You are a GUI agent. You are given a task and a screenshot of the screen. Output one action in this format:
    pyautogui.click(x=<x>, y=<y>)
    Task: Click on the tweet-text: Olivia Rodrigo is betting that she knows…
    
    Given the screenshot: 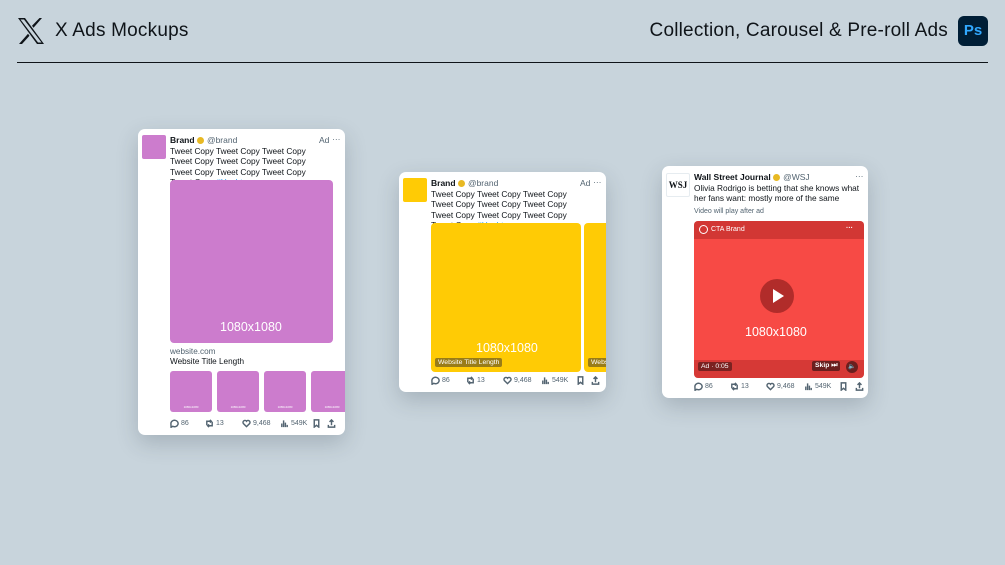 What is the action you would take?
    pyautogui.click(x=777, y=193)
    